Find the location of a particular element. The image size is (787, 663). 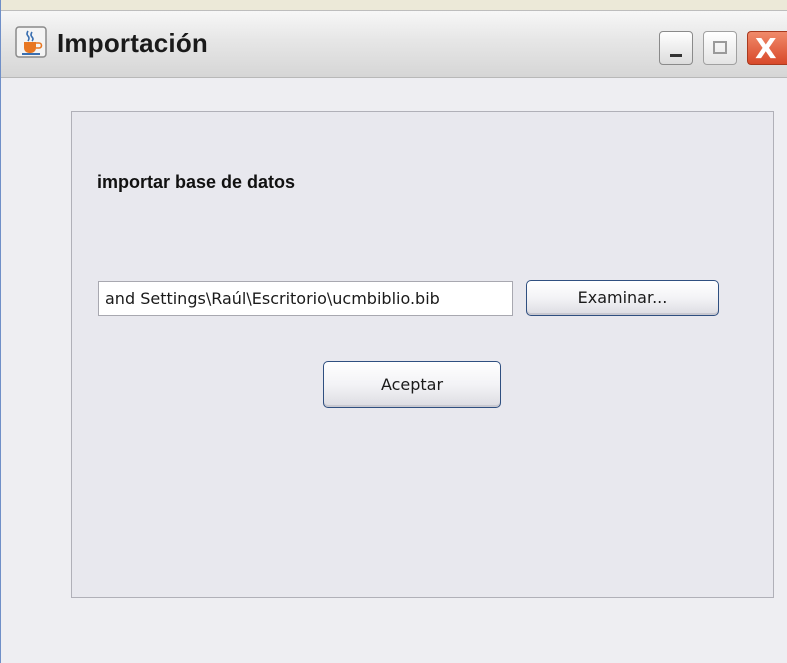

title-bar: Importación X is located at coordinates (394, 44).